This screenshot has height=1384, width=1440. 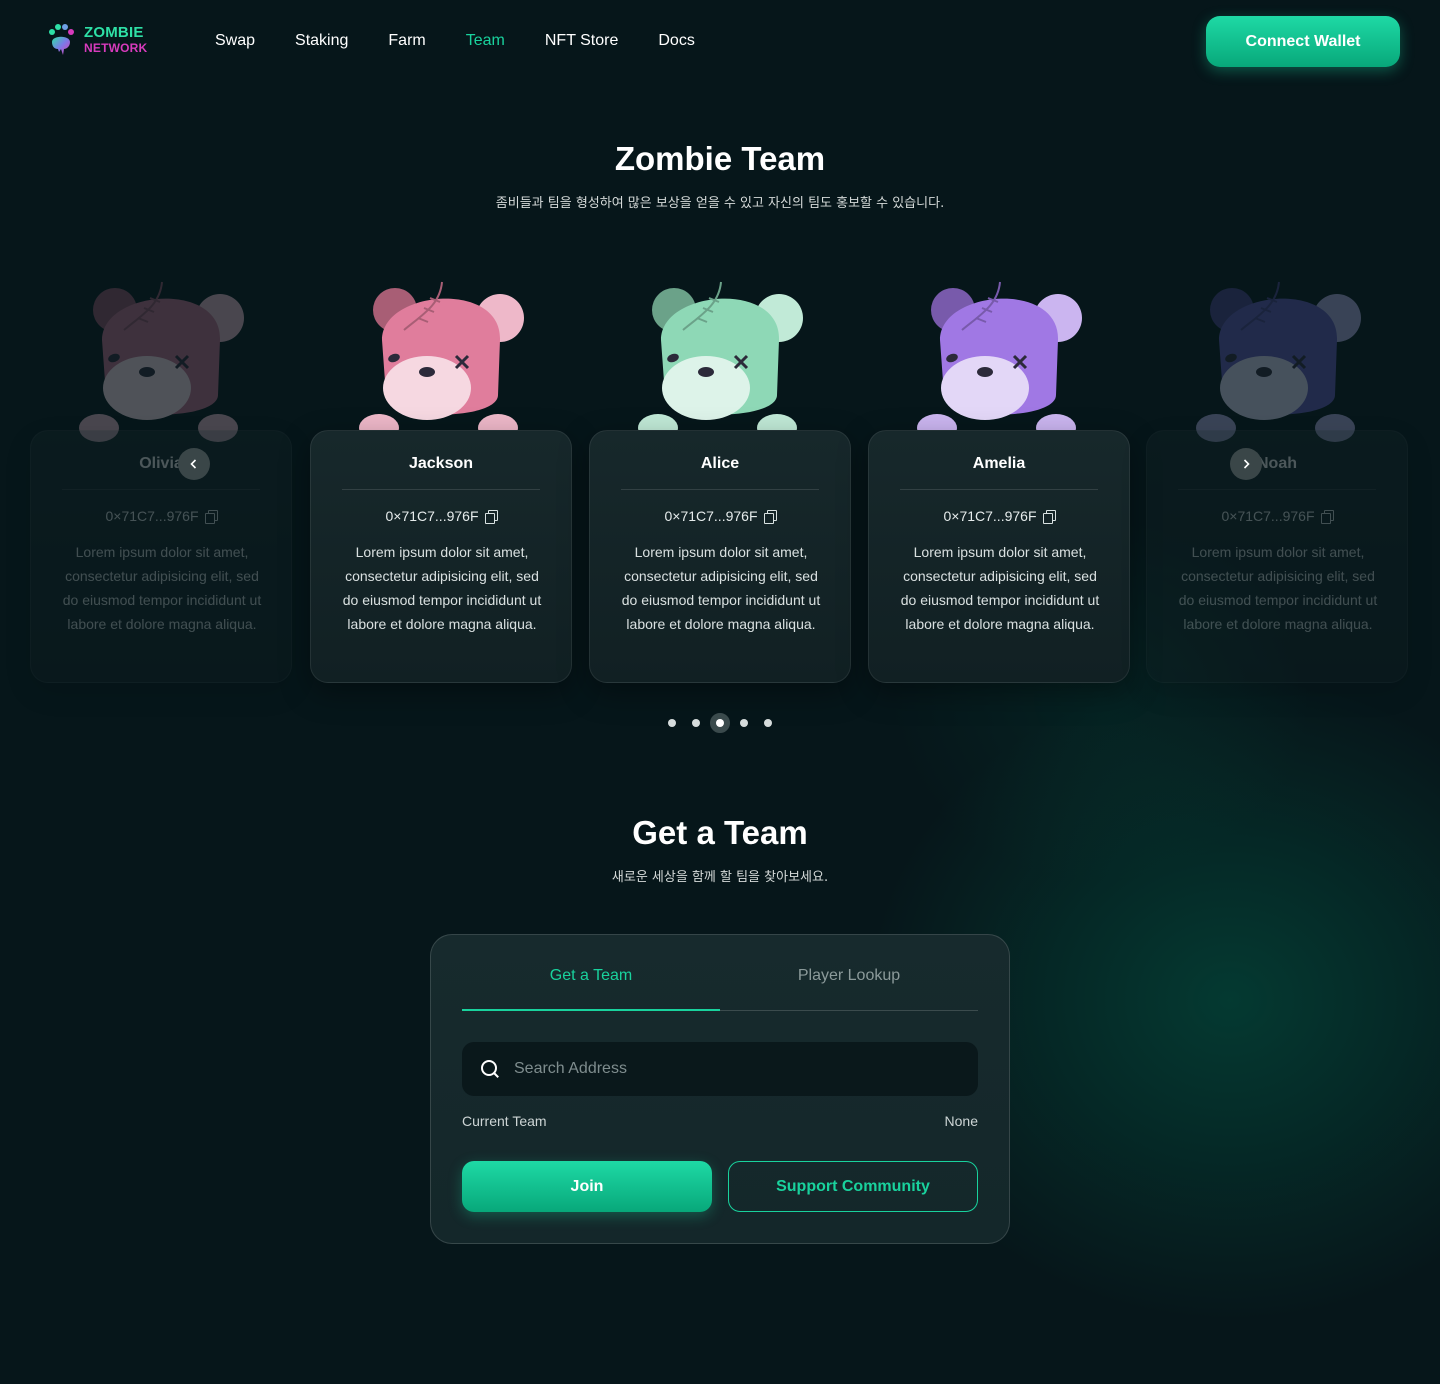 I want to click on current-team-label: Current Team, so click(x=504, y=1121).